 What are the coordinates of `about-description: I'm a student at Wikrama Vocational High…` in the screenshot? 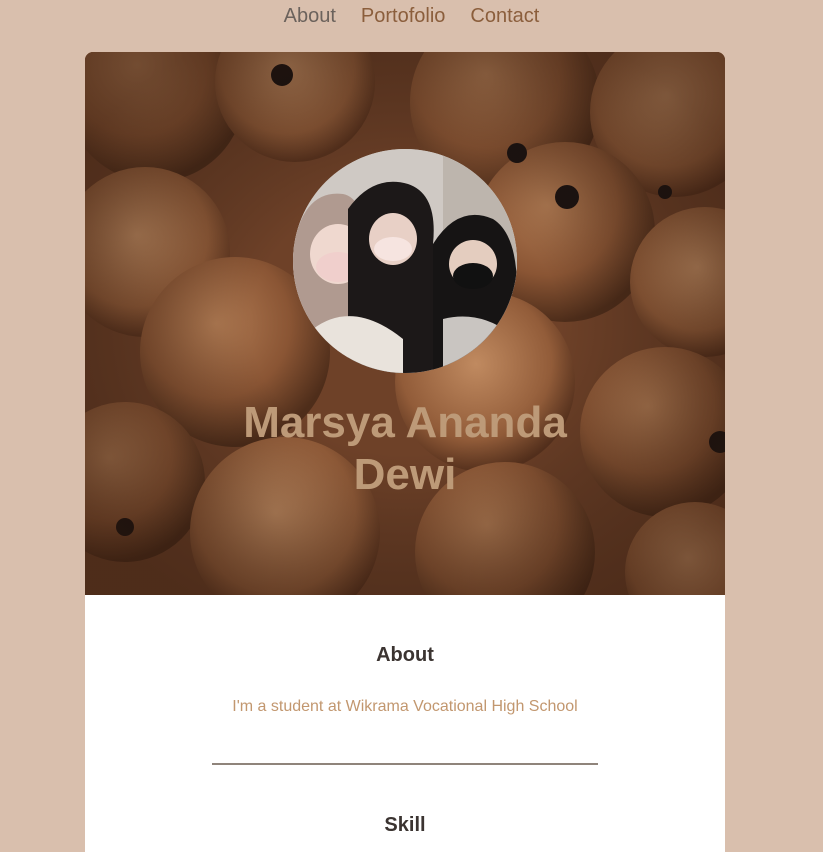 It's located at (405, 706).